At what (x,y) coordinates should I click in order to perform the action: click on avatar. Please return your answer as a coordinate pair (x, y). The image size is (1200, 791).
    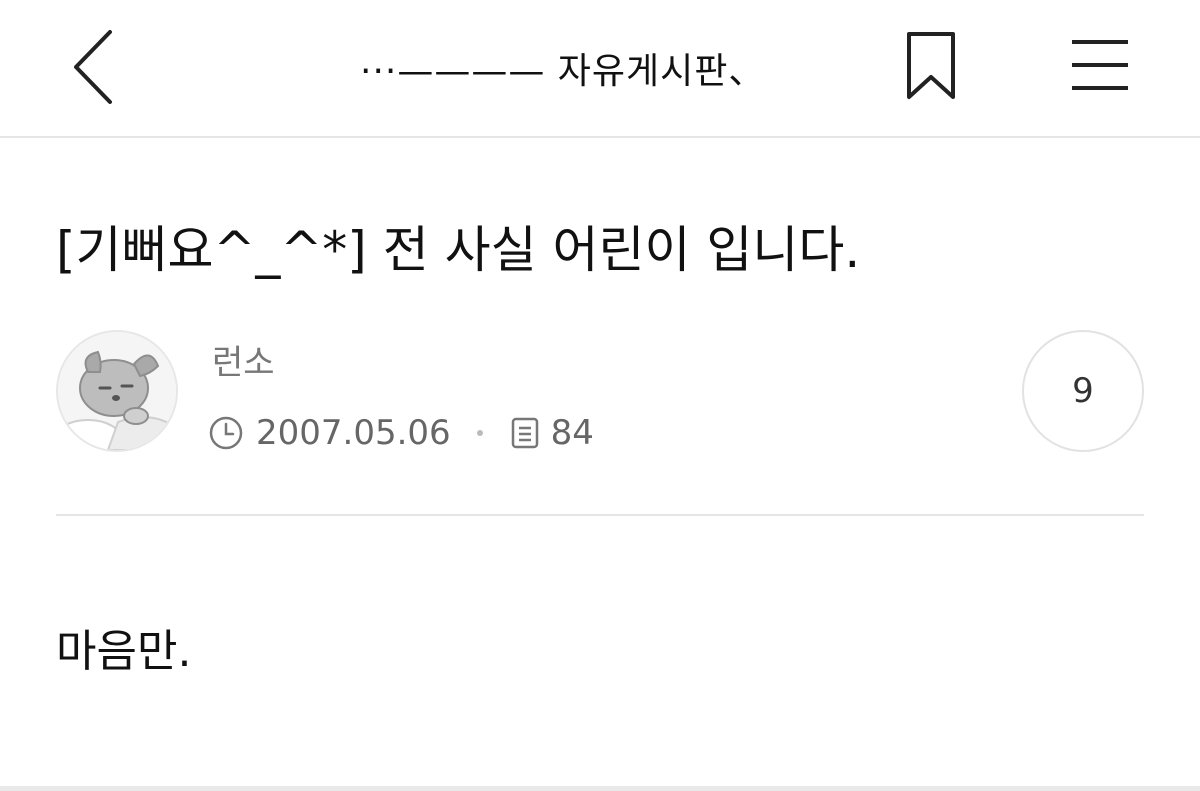
    Looking at the image, I should click on (117, 391).